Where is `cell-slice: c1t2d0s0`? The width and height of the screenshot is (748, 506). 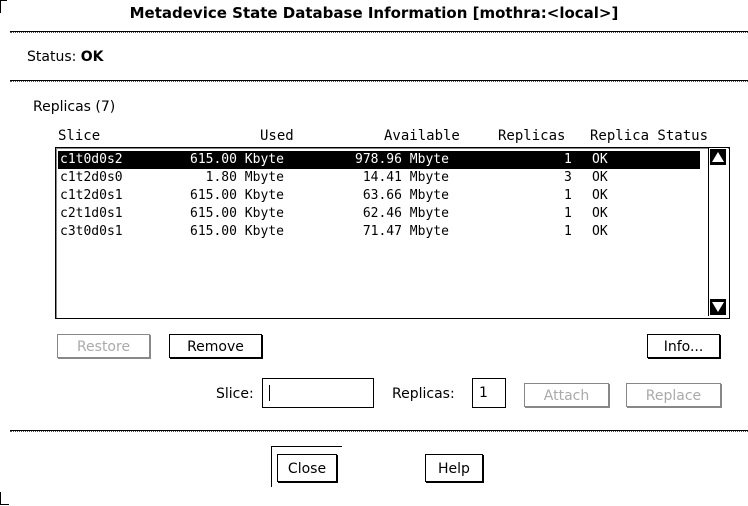
cell-slice: c1t2d0s0 is located at coordinates (91, 177).